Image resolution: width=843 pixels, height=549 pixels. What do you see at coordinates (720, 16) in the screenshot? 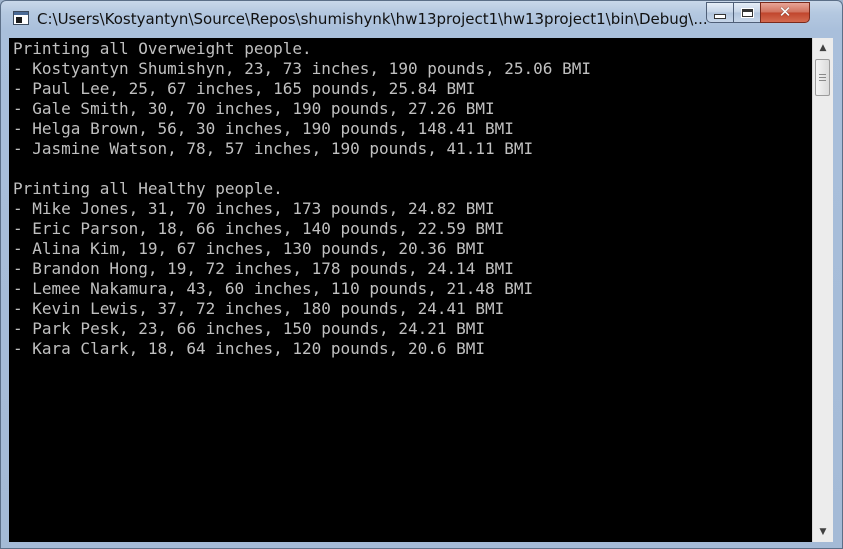
I see `minimize-icon` at bounding box center [720, 16].